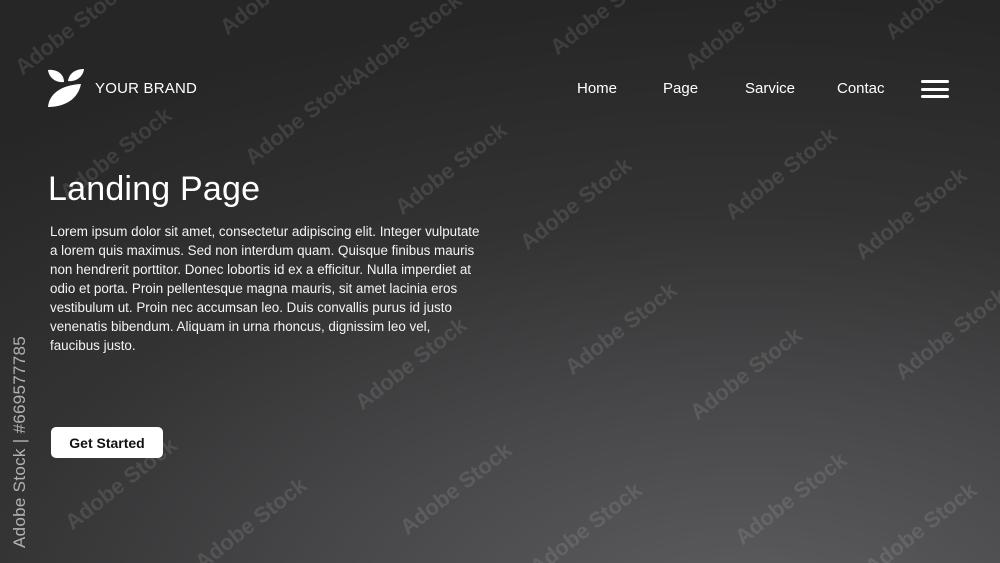  Describe the element at coordinates (770, 88) in the screenshot. I see `nav-service: Sarvice` at that location.